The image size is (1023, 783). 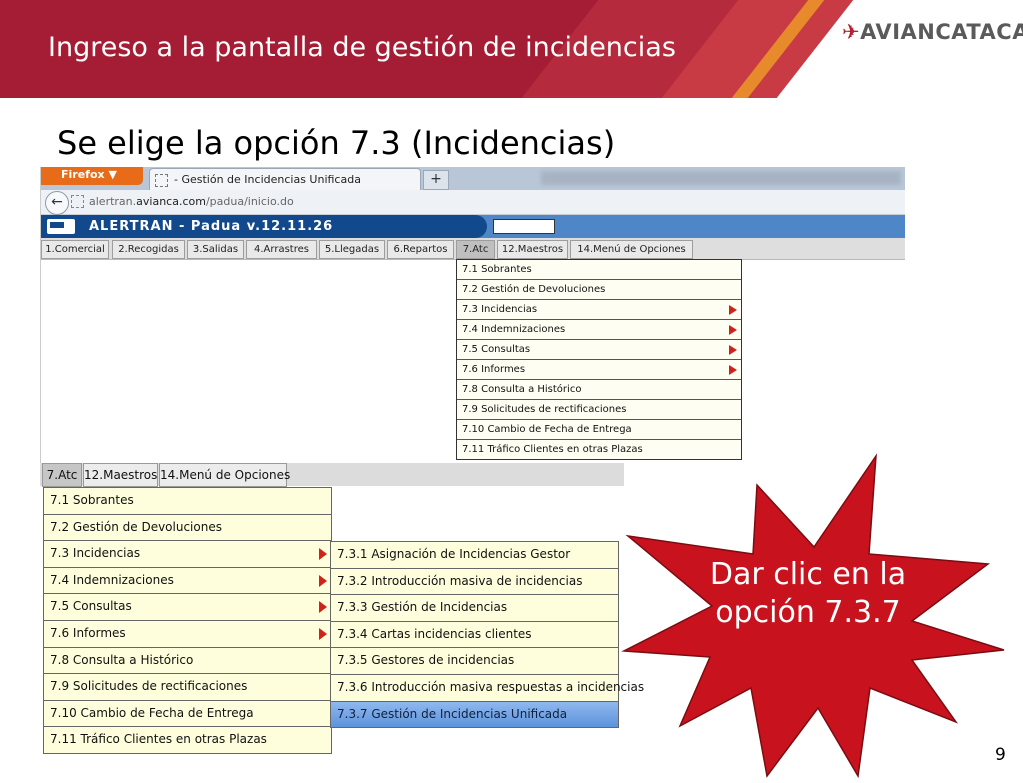 What do you see at coordinates (92, 176) in the screenshot?
I see `firefox-menu-button: Firefox ▼` at bounding box center [92, 176].